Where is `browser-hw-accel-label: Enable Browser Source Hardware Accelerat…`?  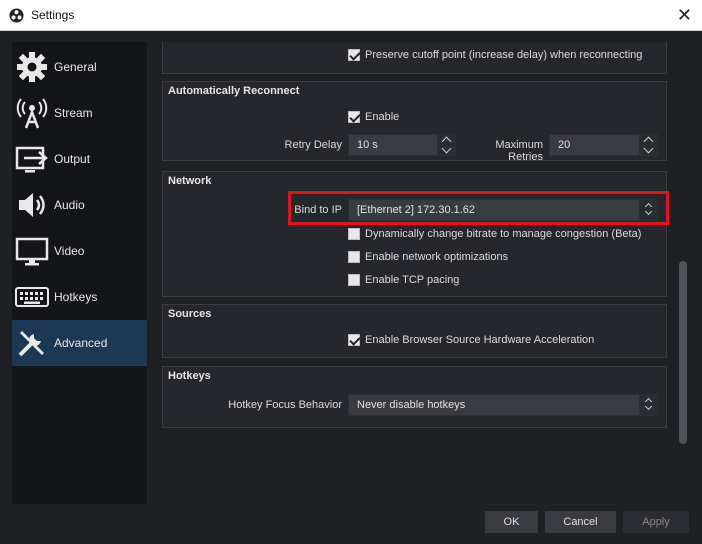 browser-hw-accel-label: Enable Browser Source Hardware Accelerat… is located at coordinates (480, 340).